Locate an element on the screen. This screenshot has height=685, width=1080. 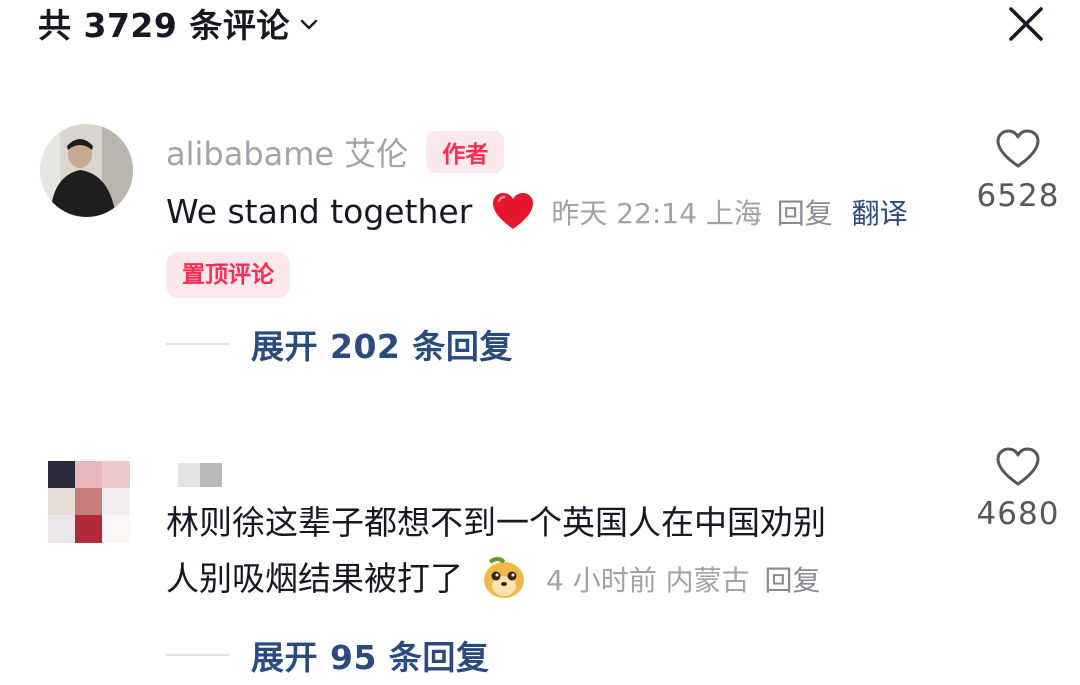
comment-text-line-1: 林则徐这辈子都想不到一个英国人在中国劝别 is located at coordinates (561, 523).